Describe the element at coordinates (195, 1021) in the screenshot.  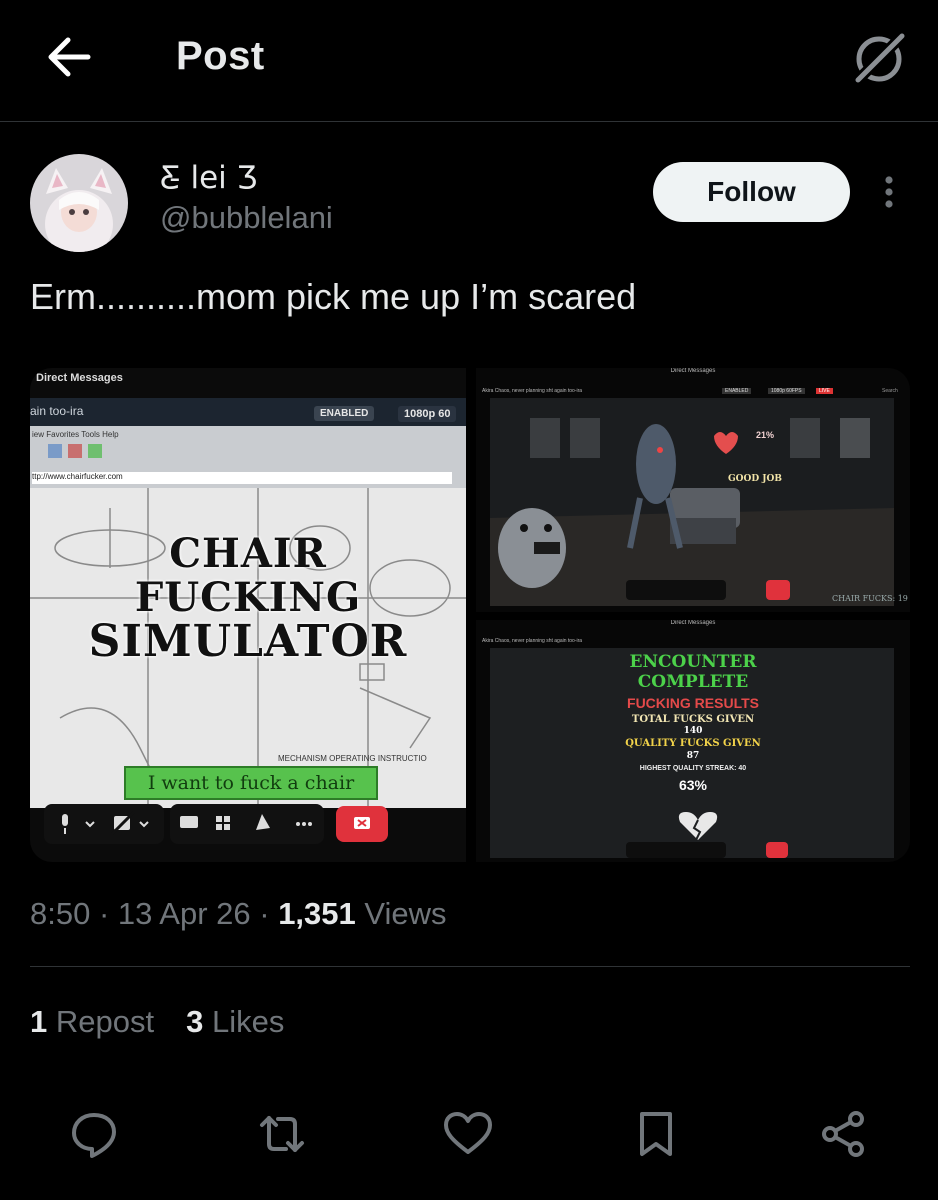
I see `likes-count: 3` at that location.